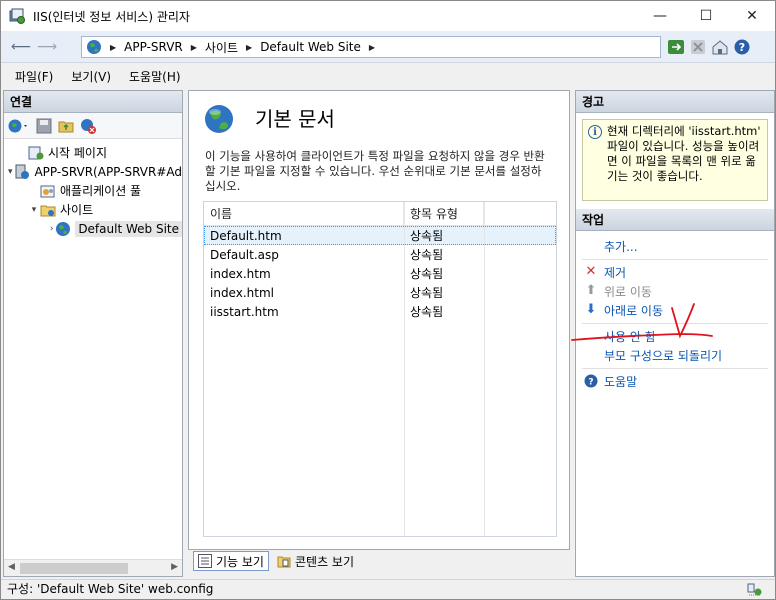  I want to click on back-button: ⟵, so click(21, 47).